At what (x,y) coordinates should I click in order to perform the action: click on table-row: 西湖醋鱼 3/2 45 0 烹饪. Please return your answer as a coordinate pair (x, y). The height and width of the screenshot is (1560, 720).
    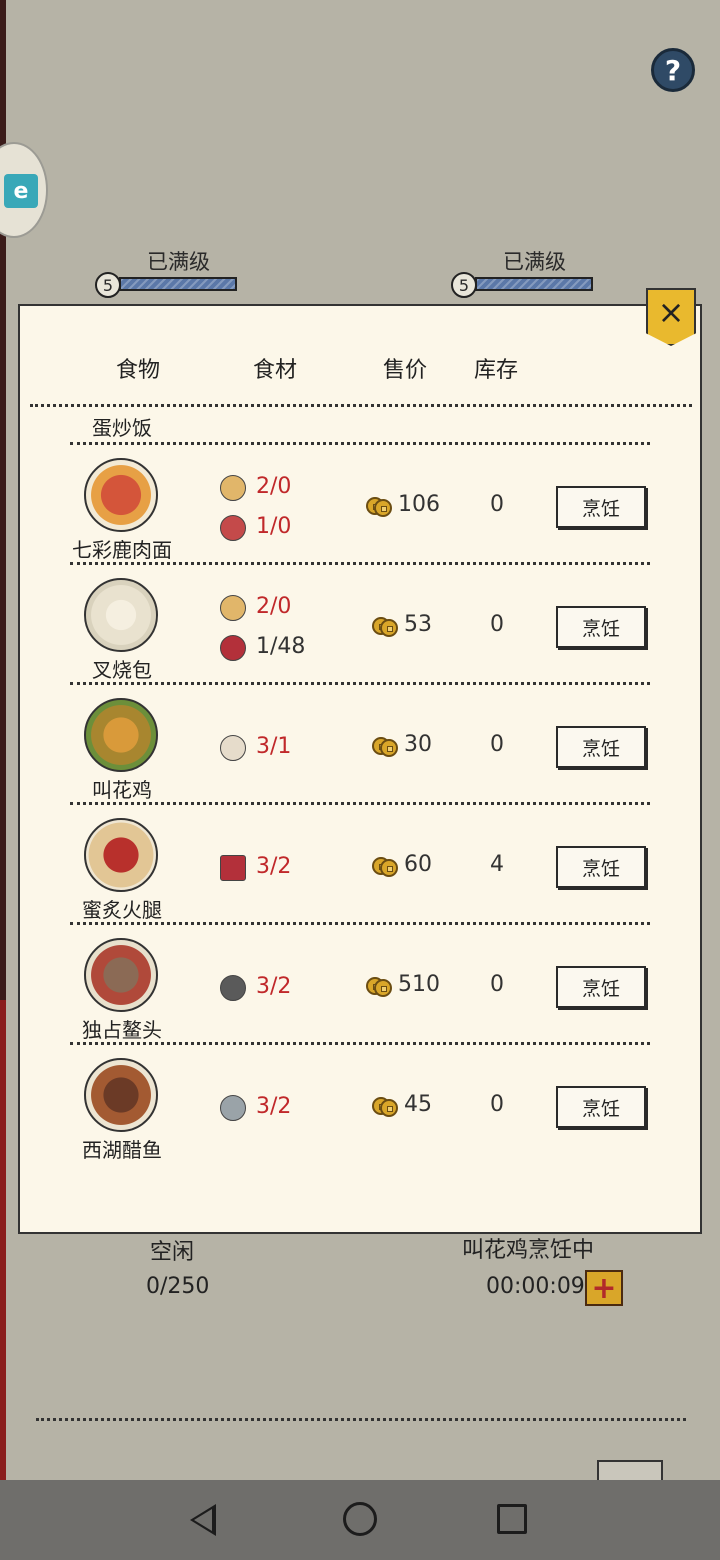
    Looking at the image, I should click on (360, 1110).